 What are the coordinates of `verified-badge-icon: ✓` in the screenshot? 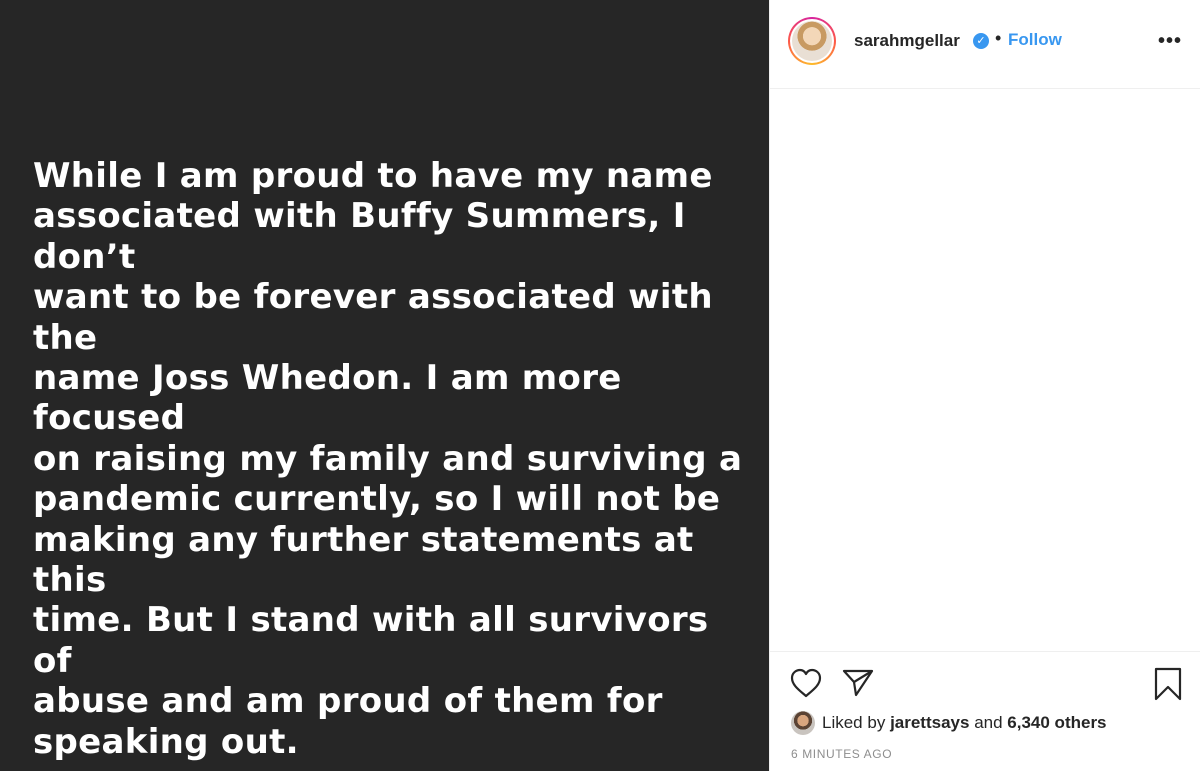 It's located at (981, 41).